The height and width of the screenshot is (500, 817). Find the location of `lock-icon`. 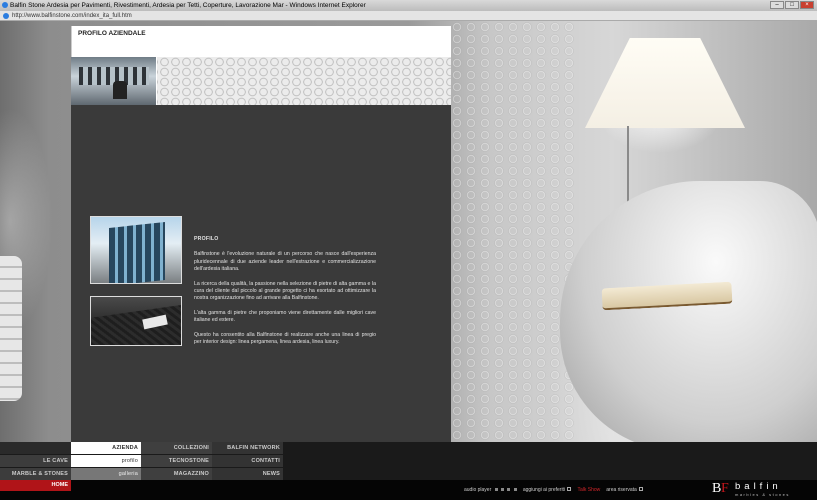

lock-icon is located at coordinates (641, 489).